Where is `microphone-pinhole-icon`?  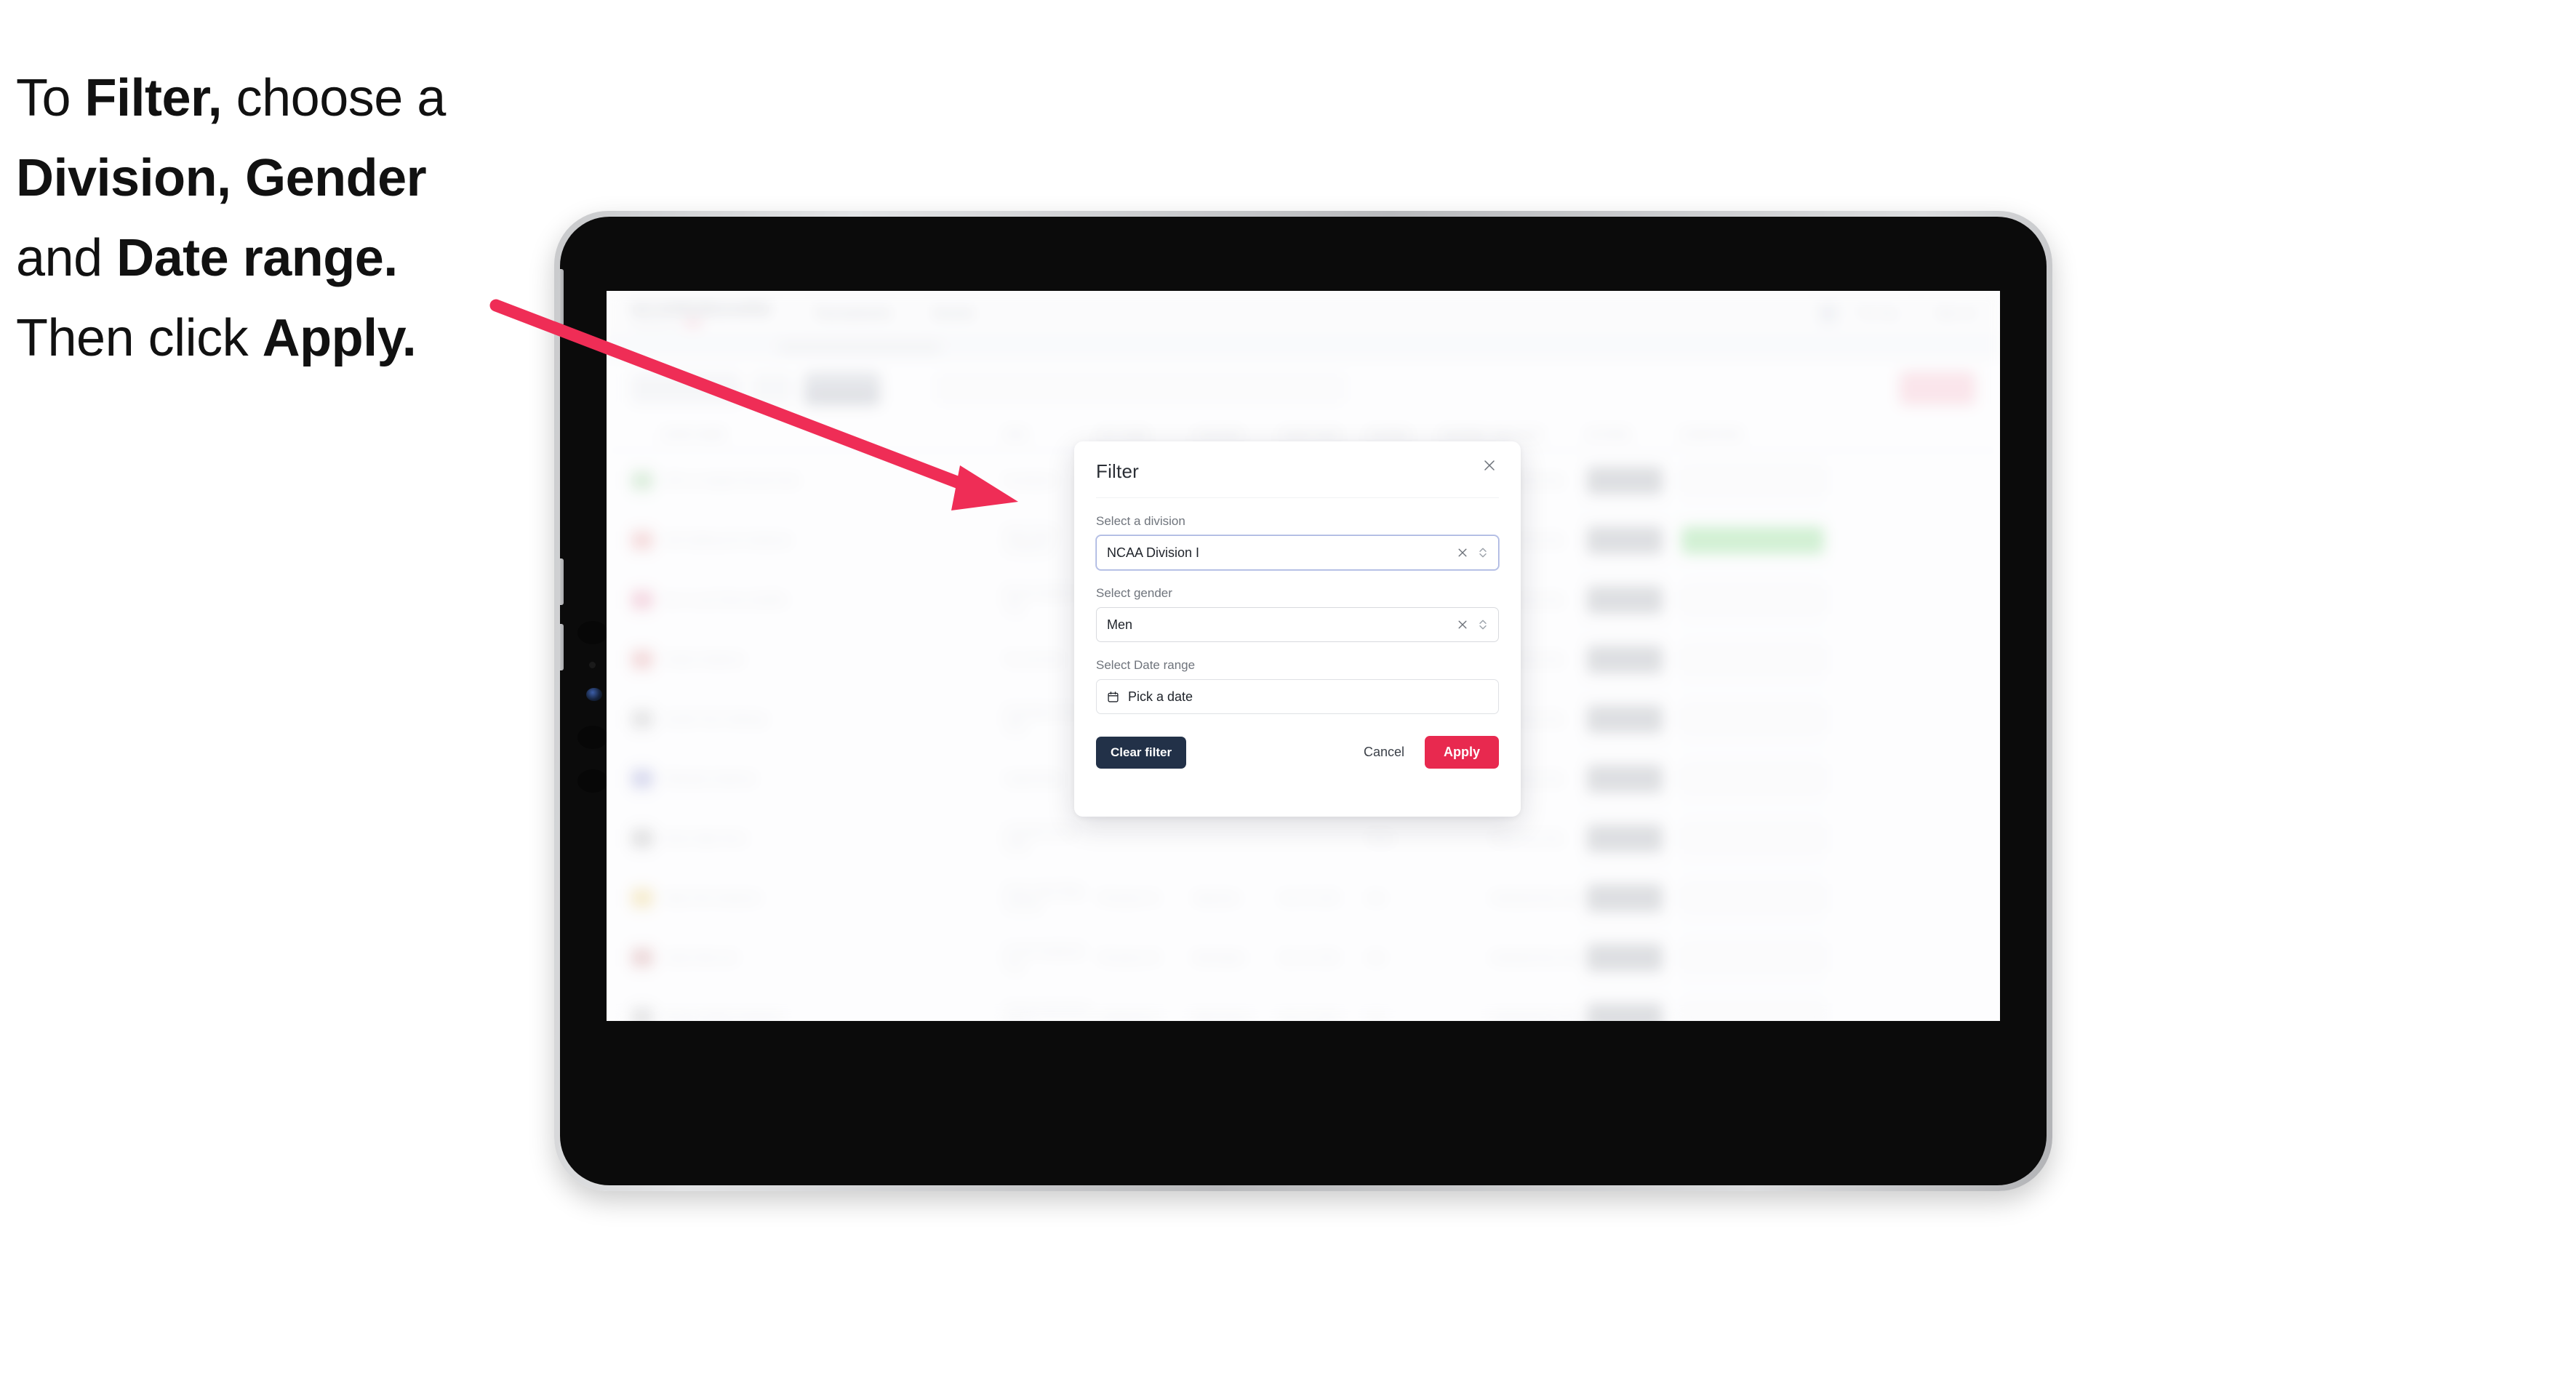 microphone-pinhole-icon is located at coordinates (592, 665).